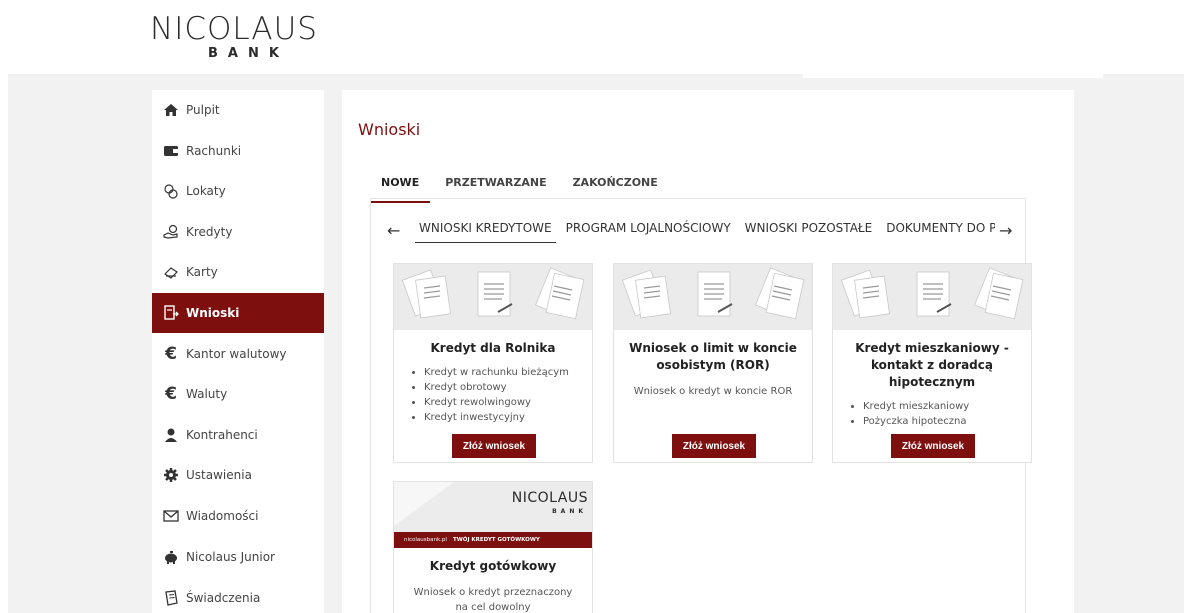 The image size is (1184, 613). I want to click on card-features: Kredyt mieszkaniowy Pożyczka hipoteczna, so click(947, 414).